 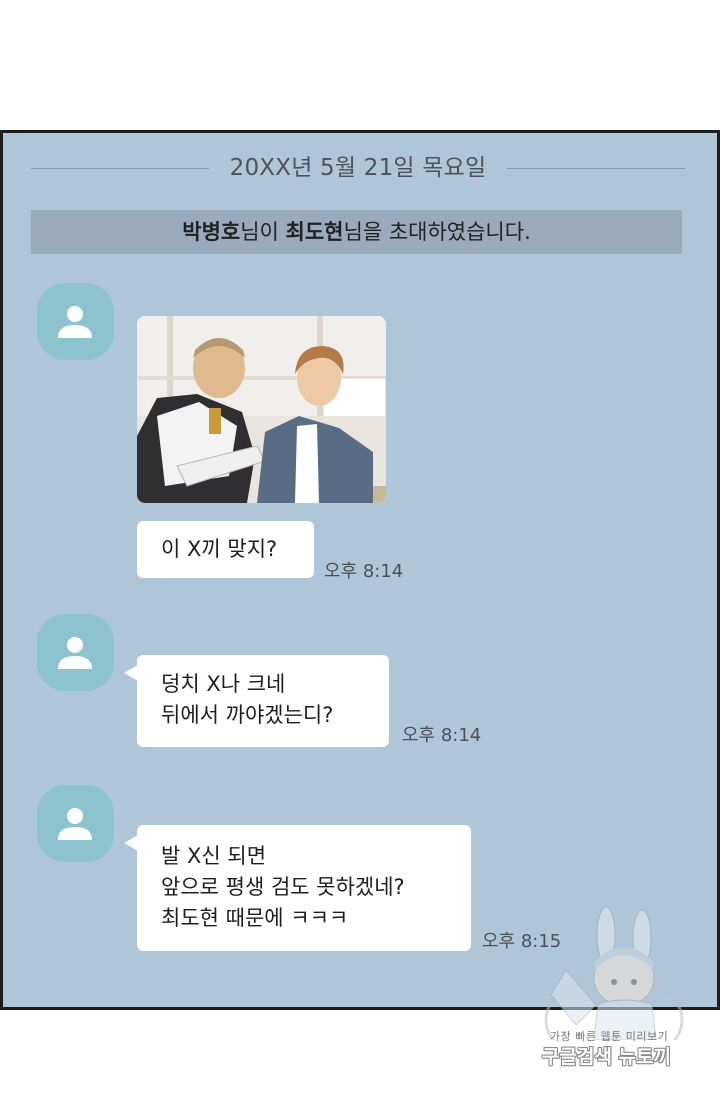 What do you see at coordinates (437, 232) in the screenshot?
I see `invite-text-suffix: 님을 초대하였습니다.` at bounding box center [437, 232].